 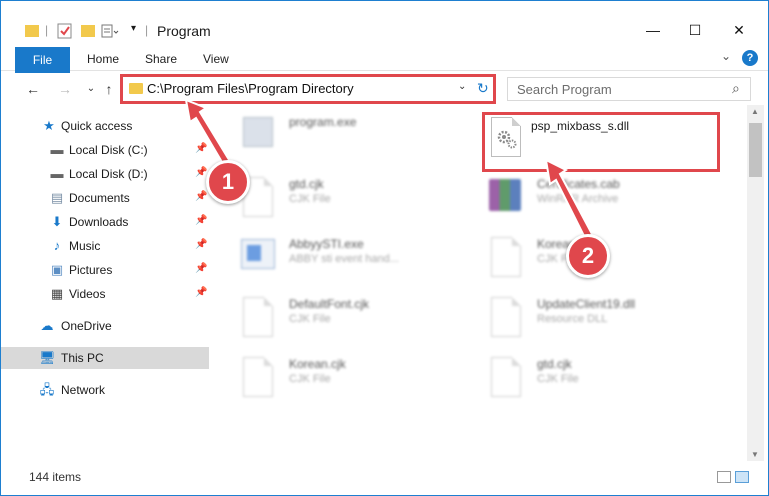 I want to click on step-badge-1: 1, so click(x=228, y=182).